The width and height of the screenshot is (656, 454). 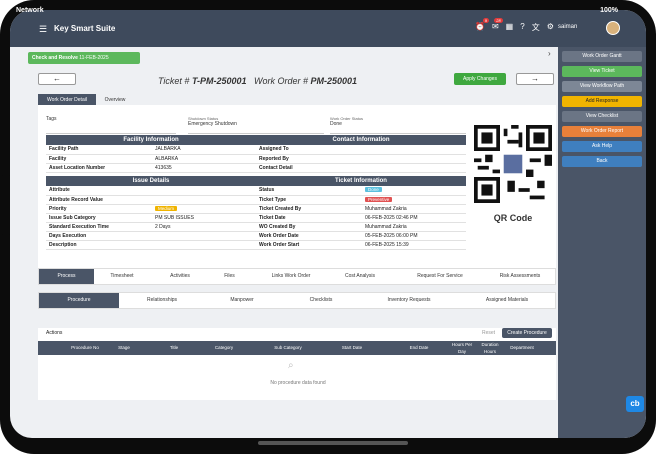 What do you see at coordinates (85, 348) in the screenshot?
I see `col-procedure-no: Procedure No` at bounding box center [85, 348].